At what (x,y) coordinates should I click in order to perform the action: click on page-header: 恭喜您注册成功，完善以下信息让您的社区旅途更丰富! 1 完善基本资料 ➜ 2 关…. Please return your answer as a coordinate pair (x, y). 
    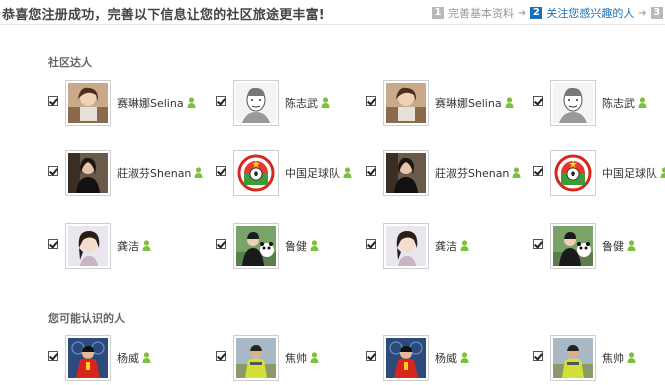
    Looking at the image, I should click on (332, 13).